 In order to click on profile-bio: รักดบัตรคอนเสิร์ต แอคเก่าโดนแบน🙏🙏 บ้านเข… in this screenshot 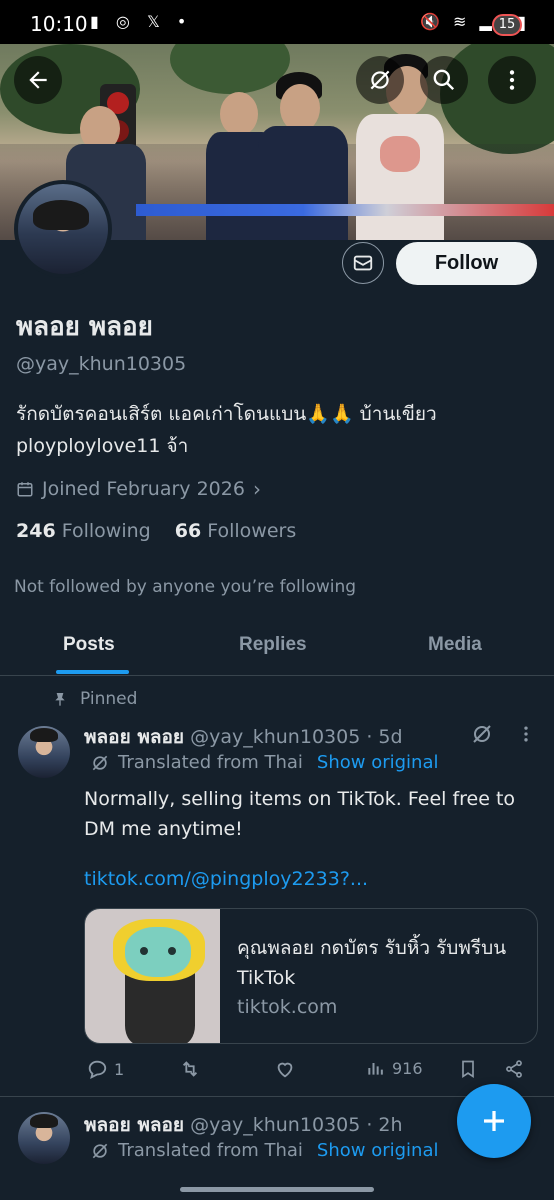, I will do `click(226, 430)`.